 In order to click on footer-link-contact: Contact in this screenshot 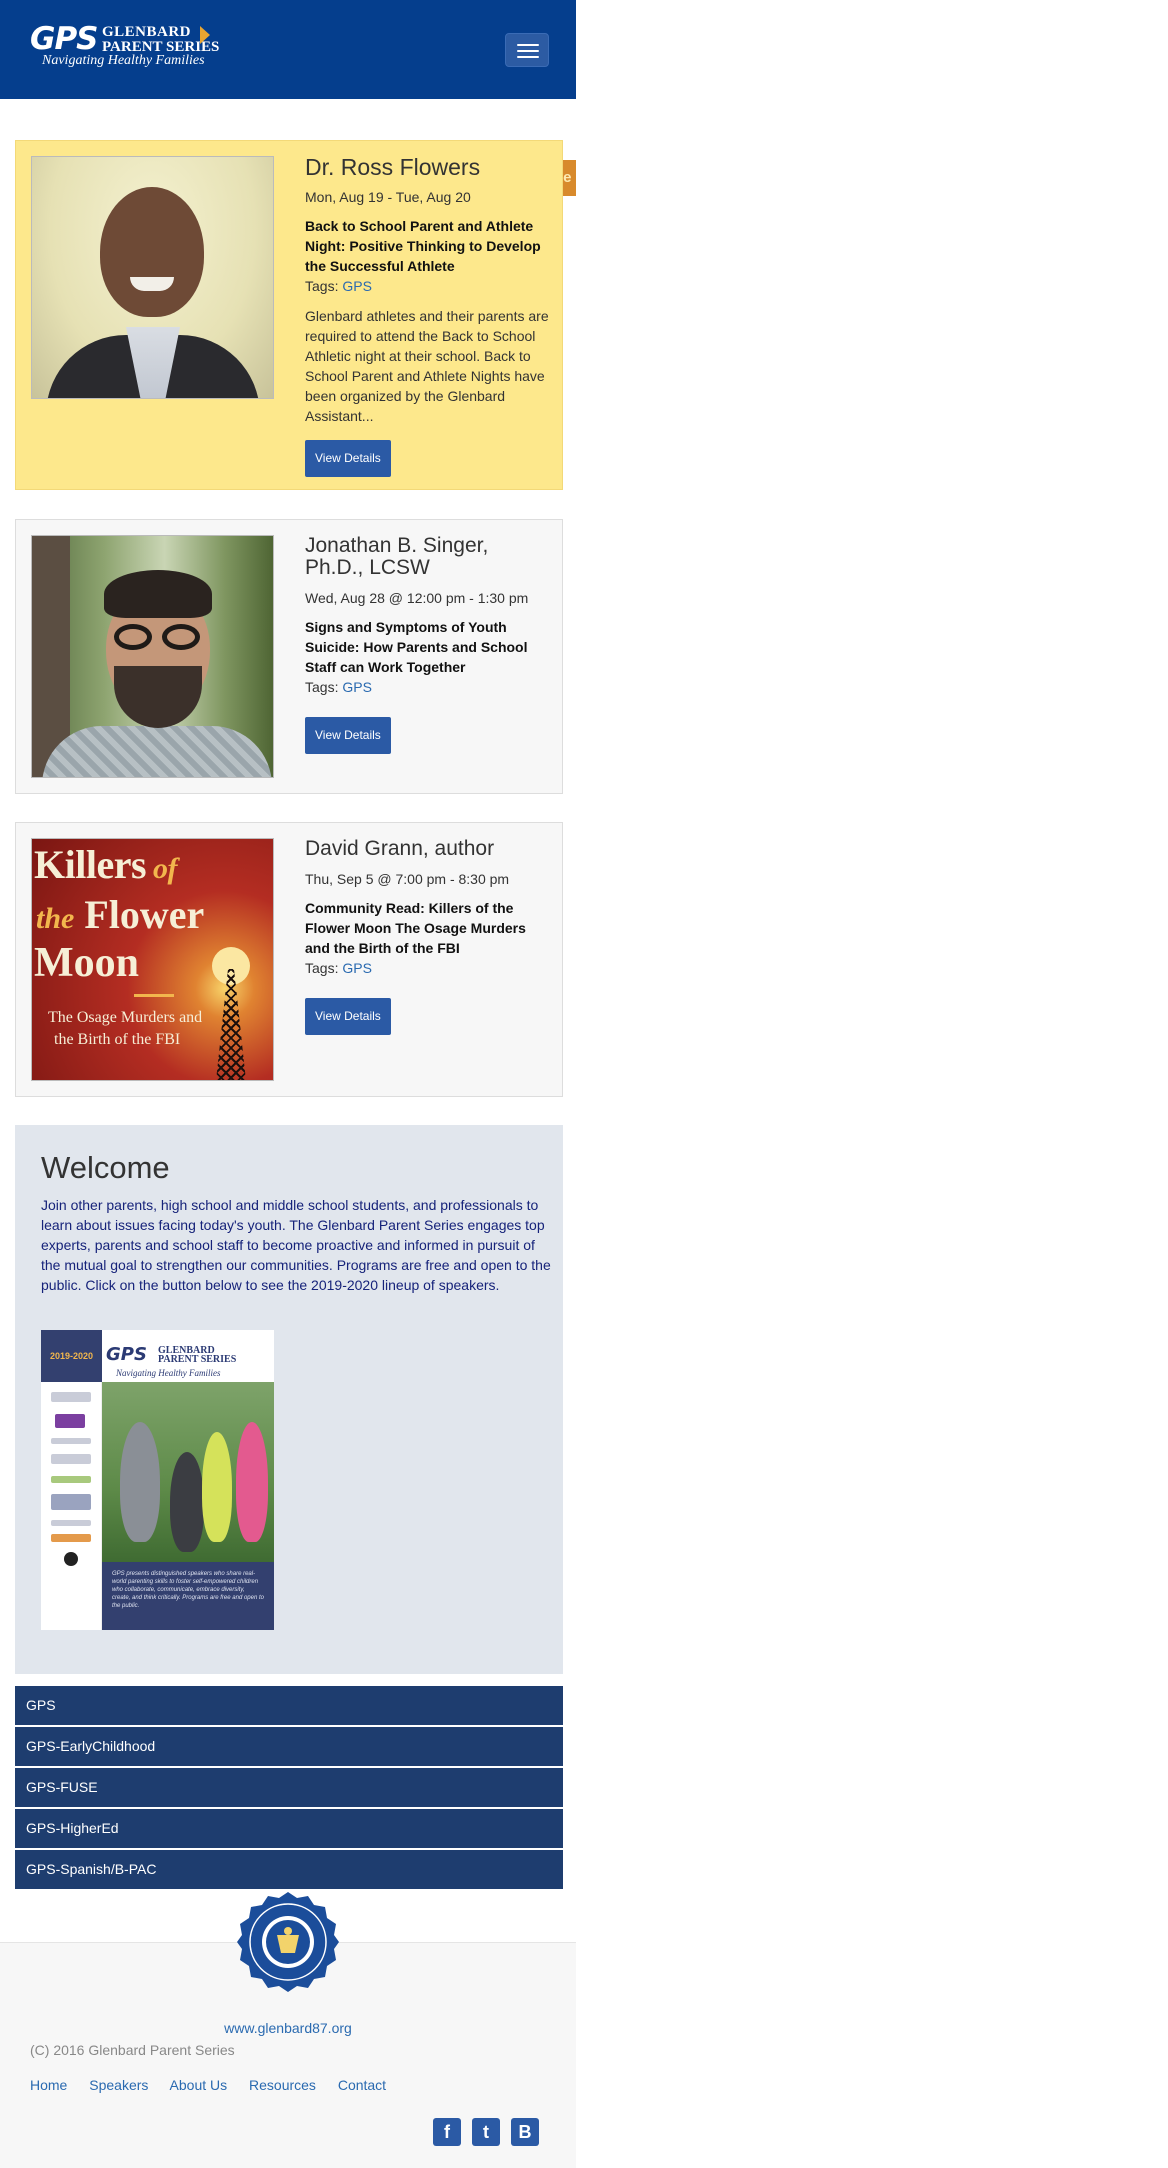, I will do `click(362, 2085)`.